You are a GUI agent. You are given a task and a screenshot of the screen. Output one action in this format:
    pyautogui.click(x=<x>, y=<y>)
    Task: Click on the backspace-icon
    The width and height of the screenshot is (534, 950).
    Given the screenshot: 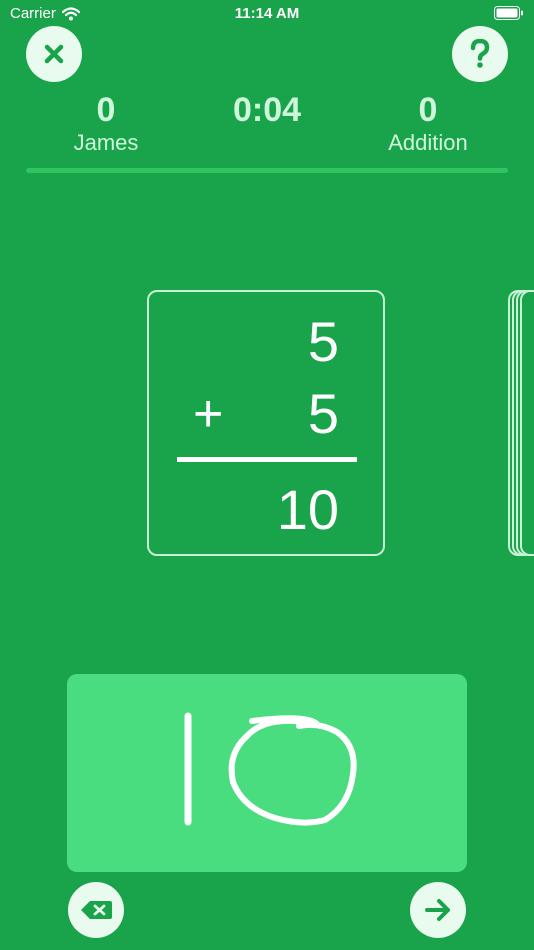 What is the action you would take?
    pyautogui.click(x=96, y=910)
    